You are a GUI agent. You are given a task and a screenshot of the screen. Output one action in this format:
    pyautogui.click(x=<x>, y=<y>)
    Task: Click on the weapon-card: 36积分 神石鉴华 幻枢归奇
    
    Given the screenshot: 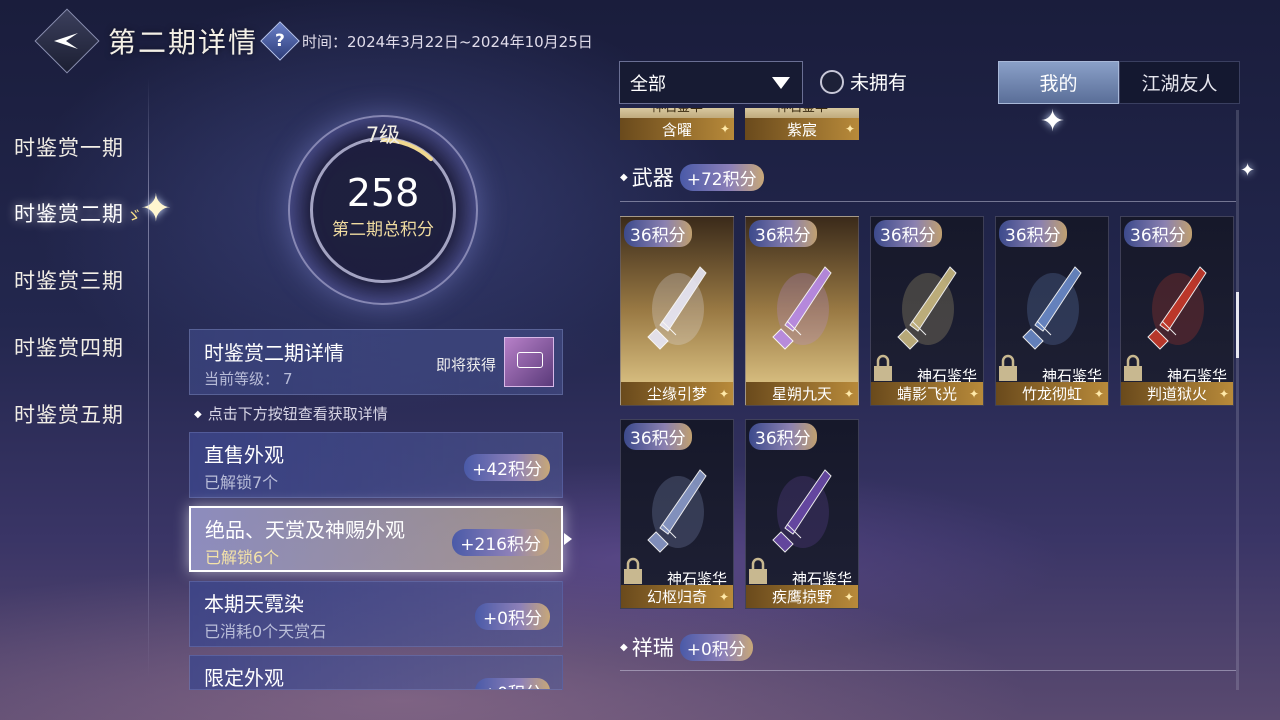 What is the action you would take?
    pyautogui.click(x=677, y=514)
    